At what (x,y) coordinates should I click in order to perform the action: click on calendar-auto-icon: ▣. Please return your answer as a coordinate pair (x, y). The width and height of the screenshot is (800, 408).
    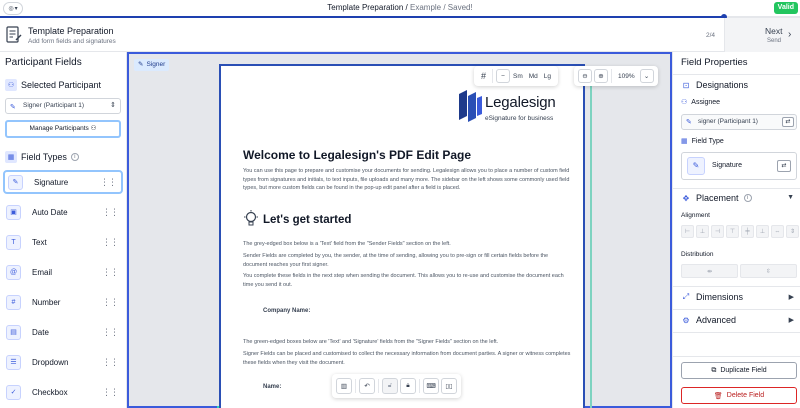
    Looking at the image, I should click on (13, 212).